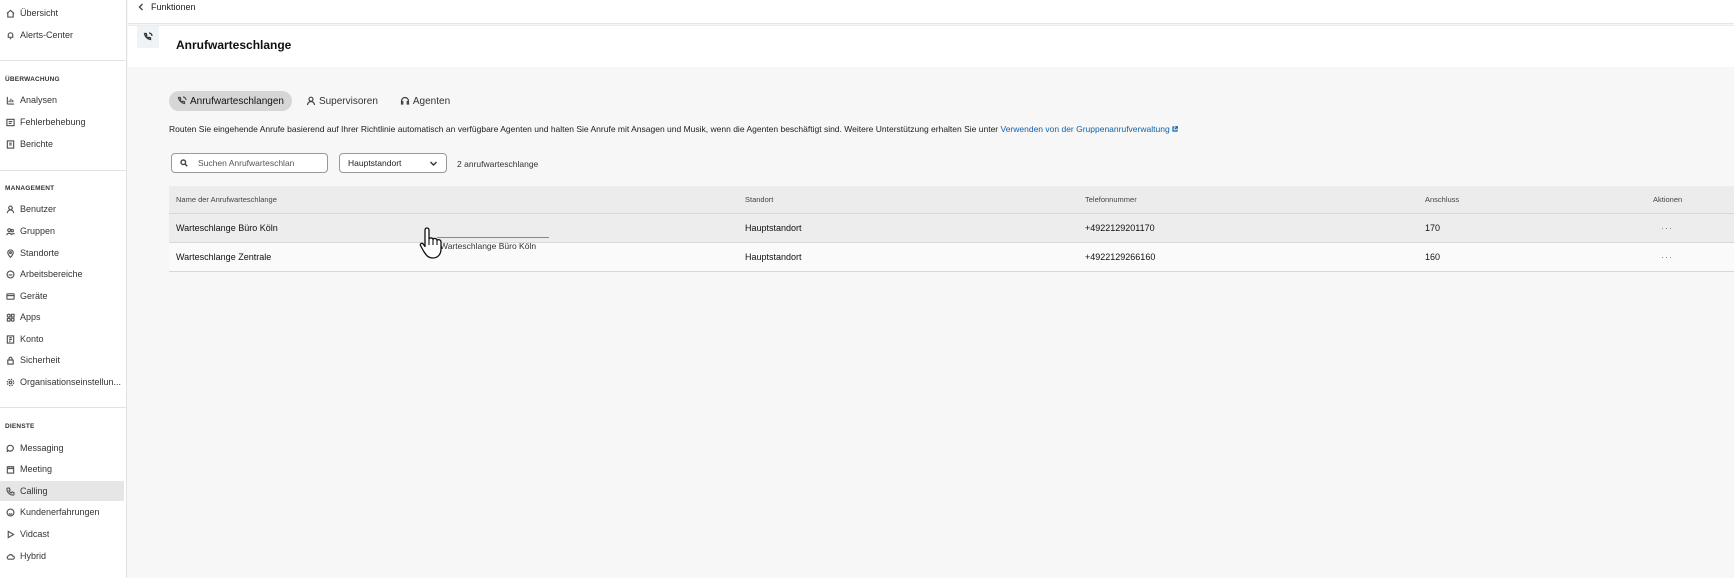  I want to click on message-icon, so click(10, 448).